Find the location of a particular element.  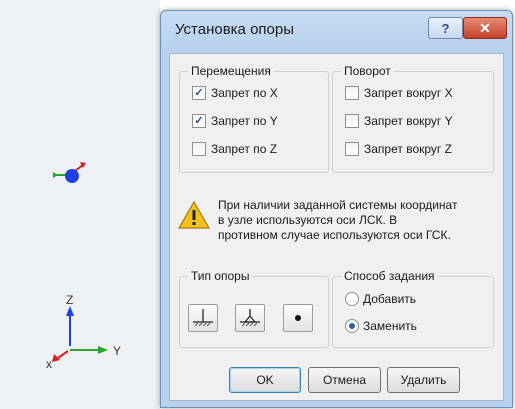

help-button: ? is located at coordinates (445, 28).